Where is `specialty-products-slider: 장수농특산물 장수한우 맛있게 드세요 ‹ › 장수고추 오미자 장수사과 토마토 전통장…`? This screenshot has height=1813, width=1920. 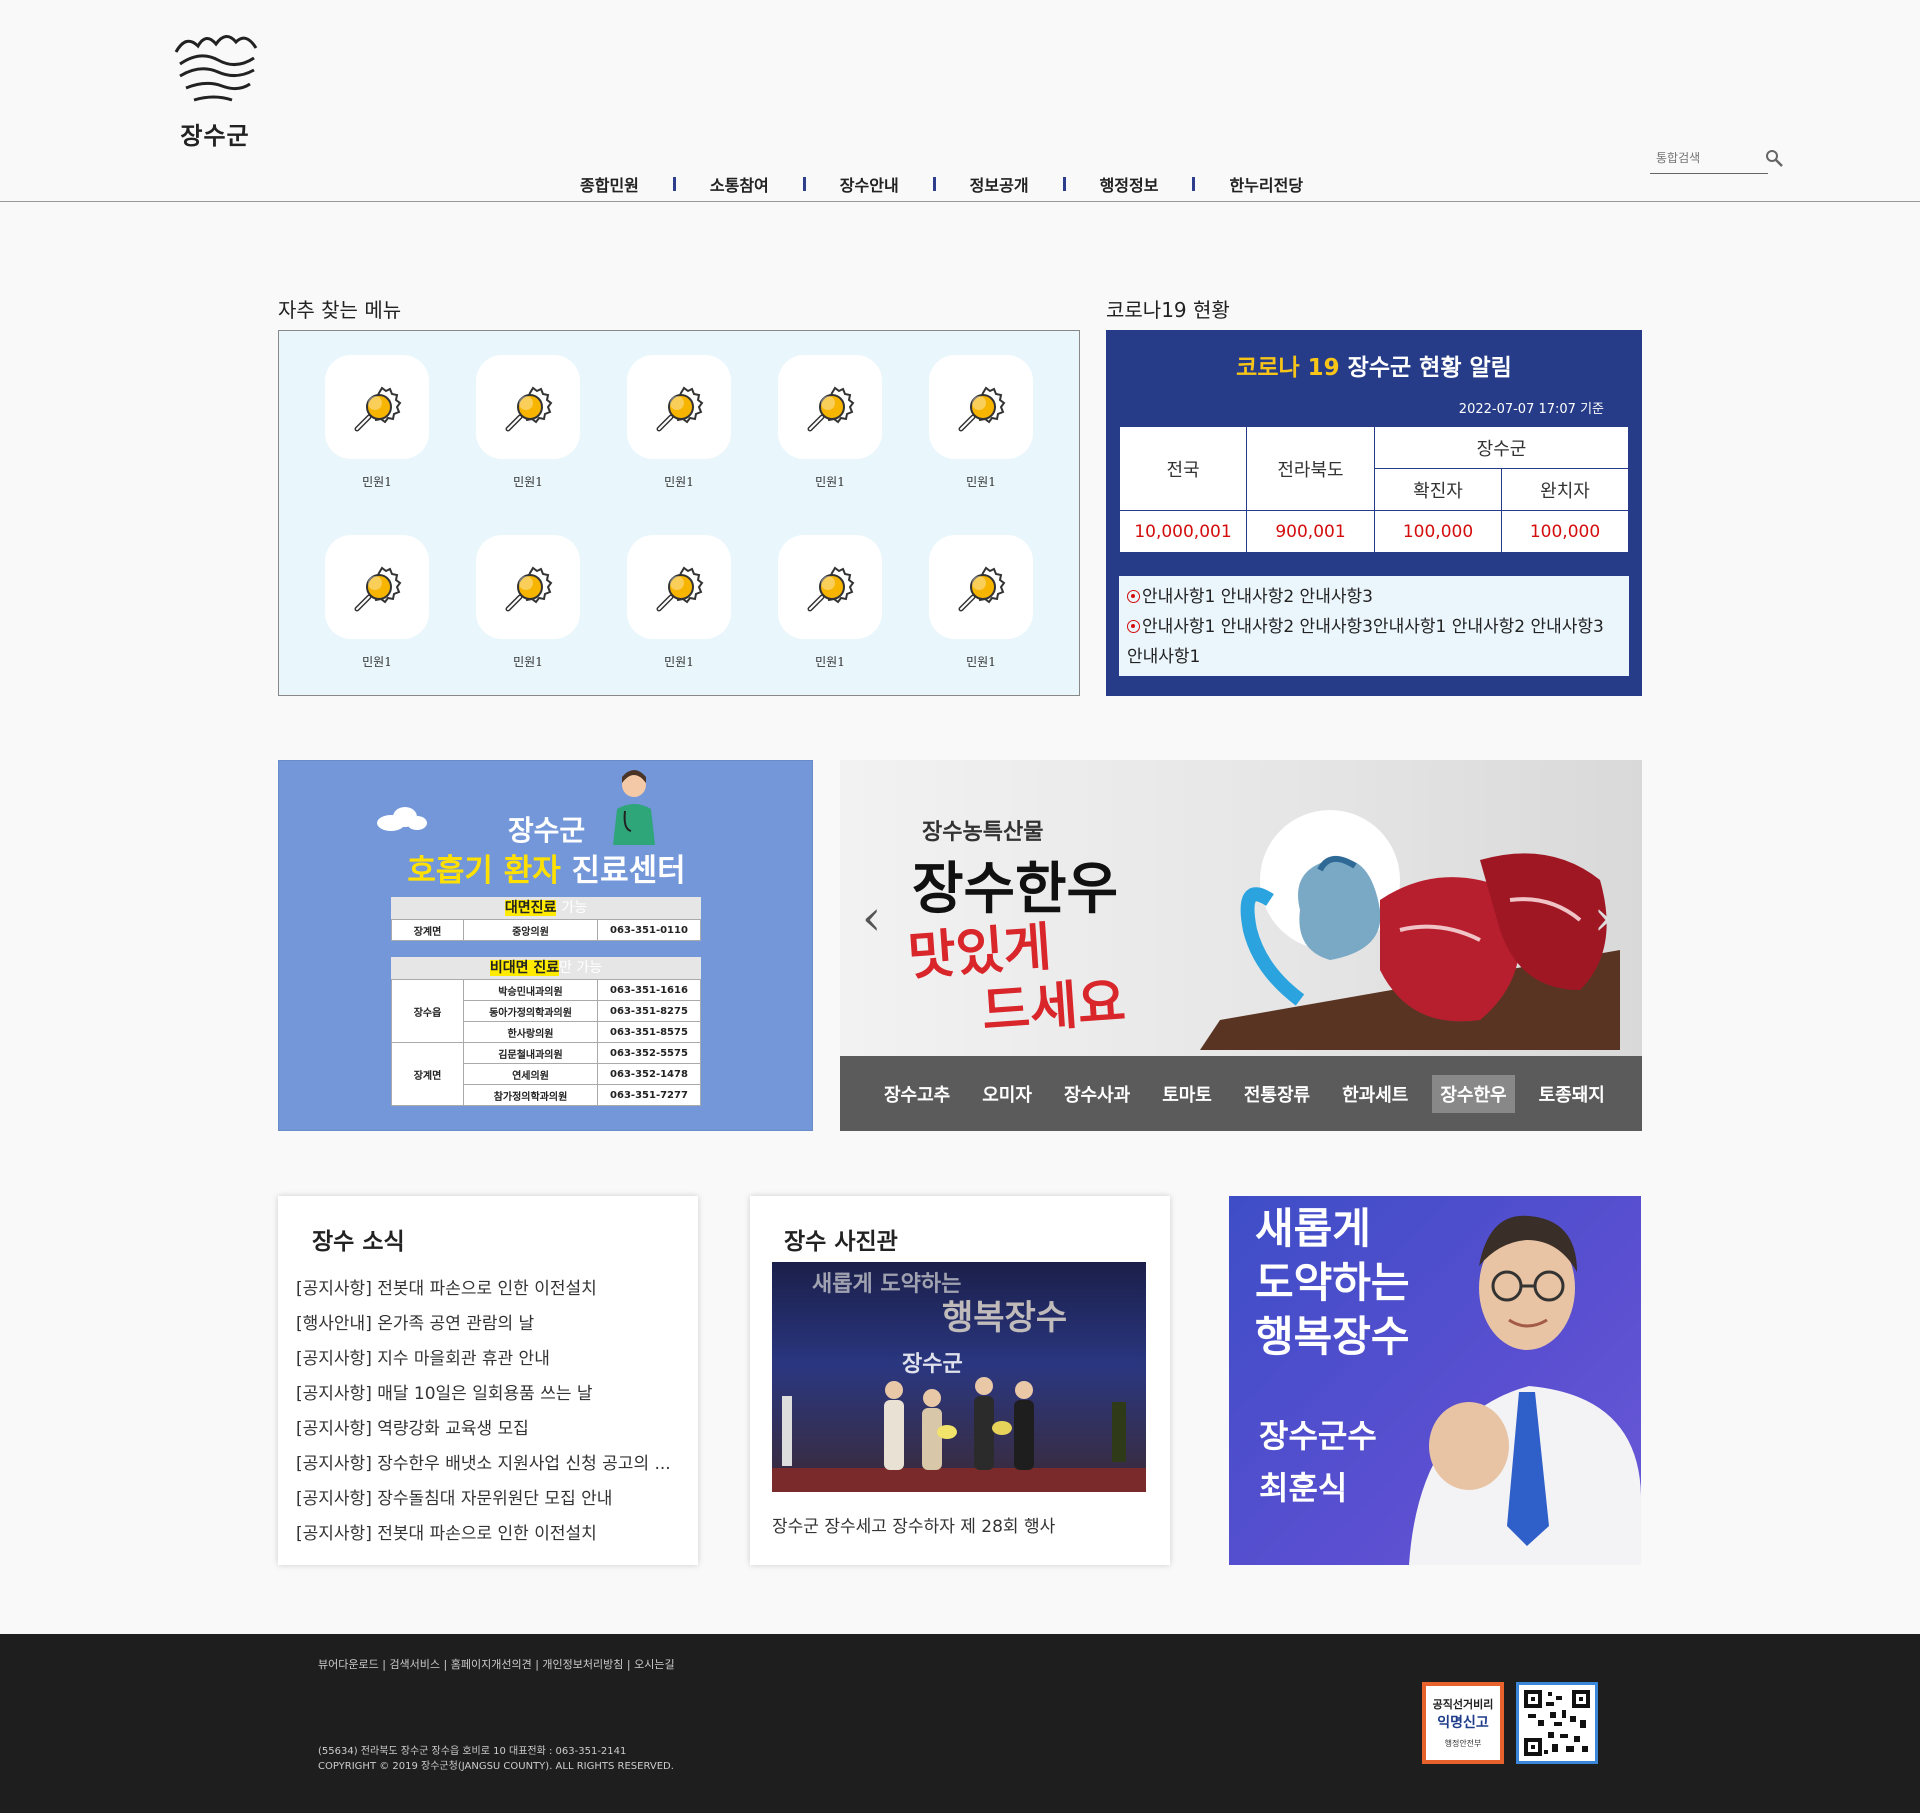
specialty-products-slider: 장수농특산물 장수한우 맛있게 드세요 ‹ › 장수고추 오미자 장수사과 토마토 전통장… is located at coordinates (1241, 945).